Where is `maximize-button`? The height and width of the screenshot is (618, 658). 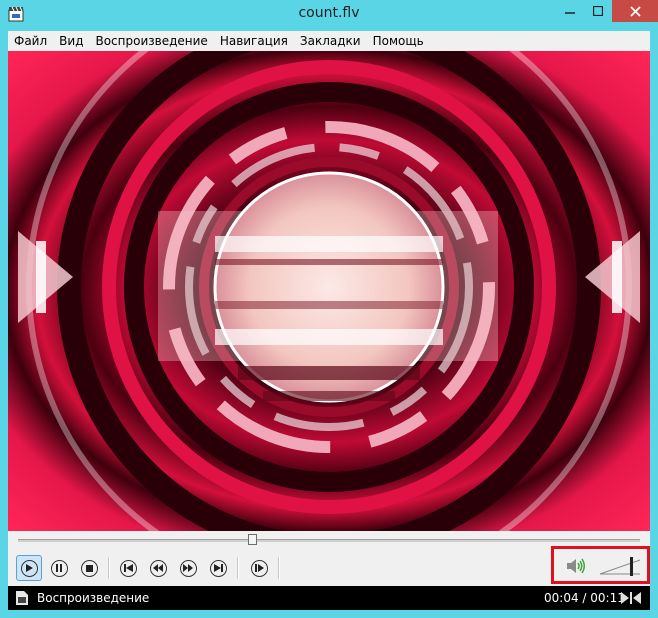 maximize-button is located at coordinates (598, 11).